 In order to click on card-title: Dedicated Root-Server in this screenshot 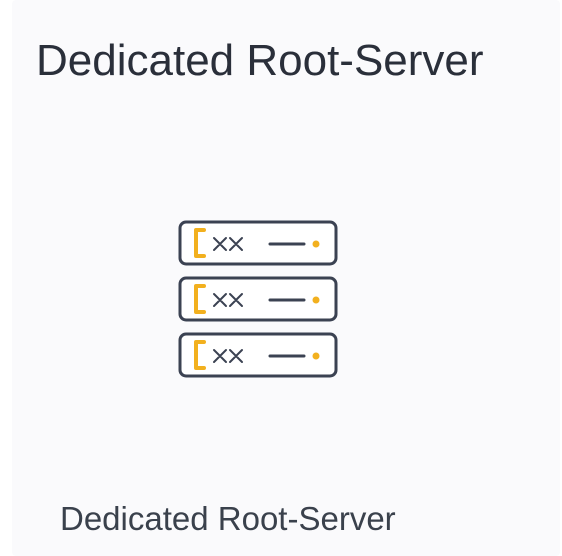, I will do `click(260, 60)`.